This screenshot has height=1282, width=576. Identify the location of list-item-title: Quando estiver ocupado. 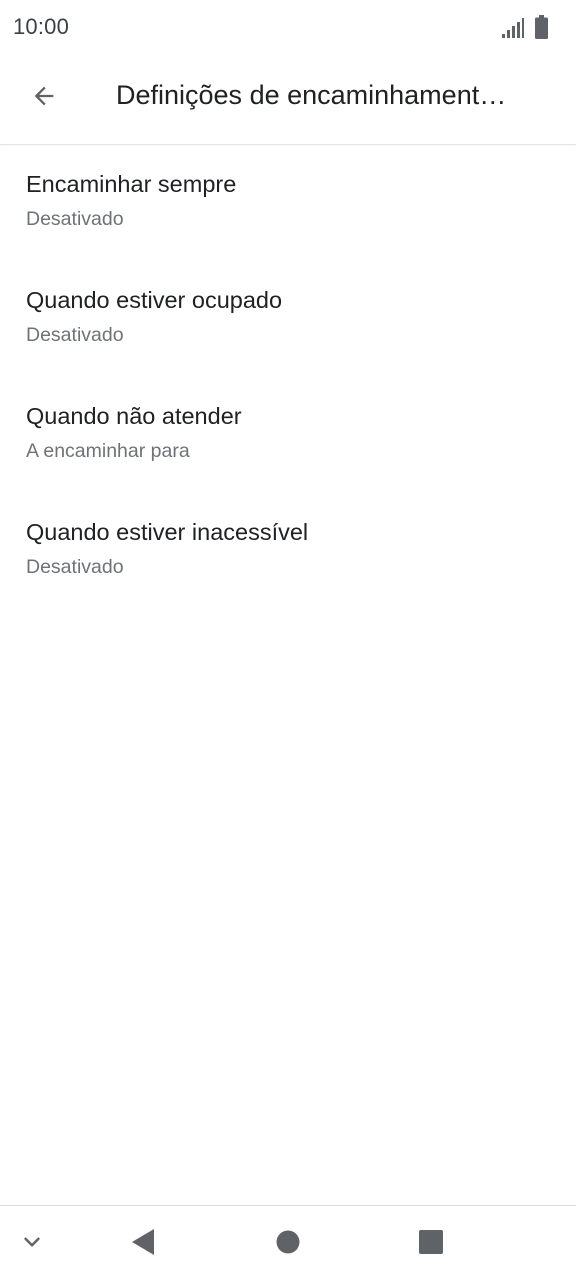
(154, 300).